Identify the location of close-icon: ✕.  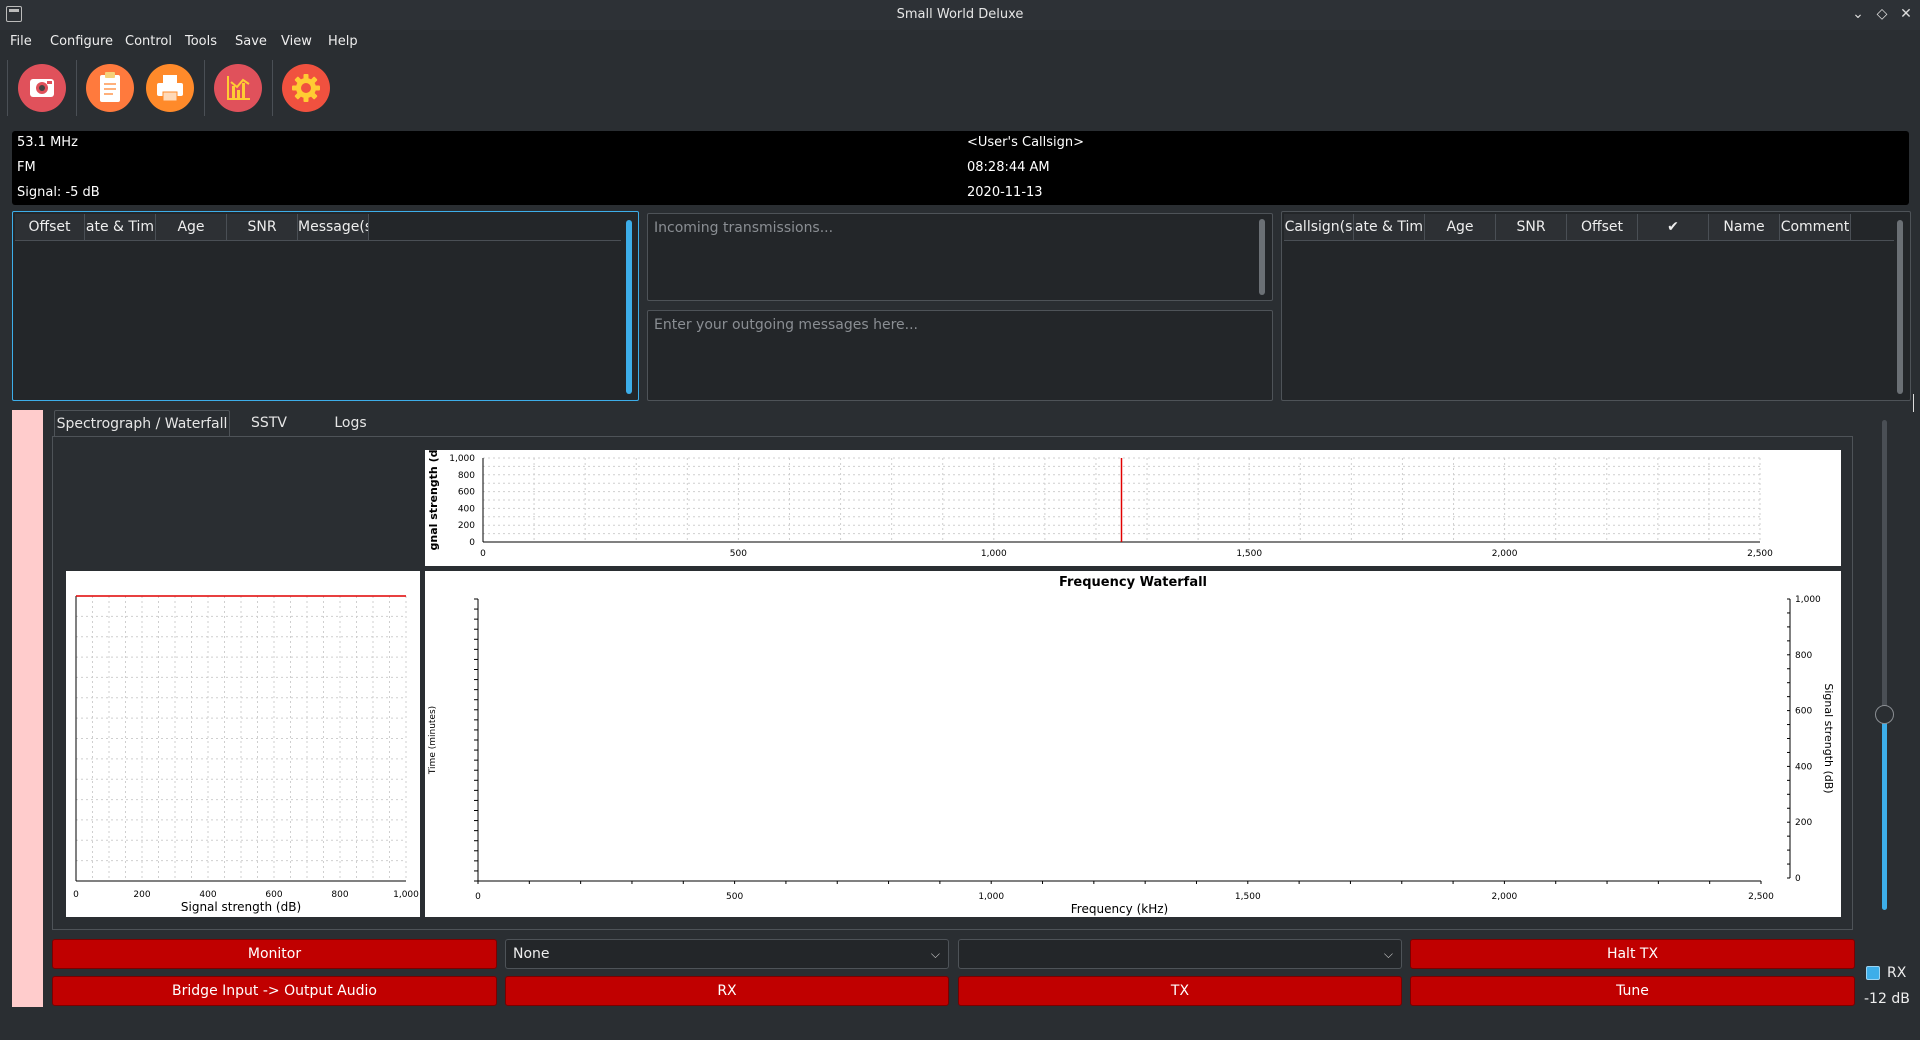
(1906, 14).